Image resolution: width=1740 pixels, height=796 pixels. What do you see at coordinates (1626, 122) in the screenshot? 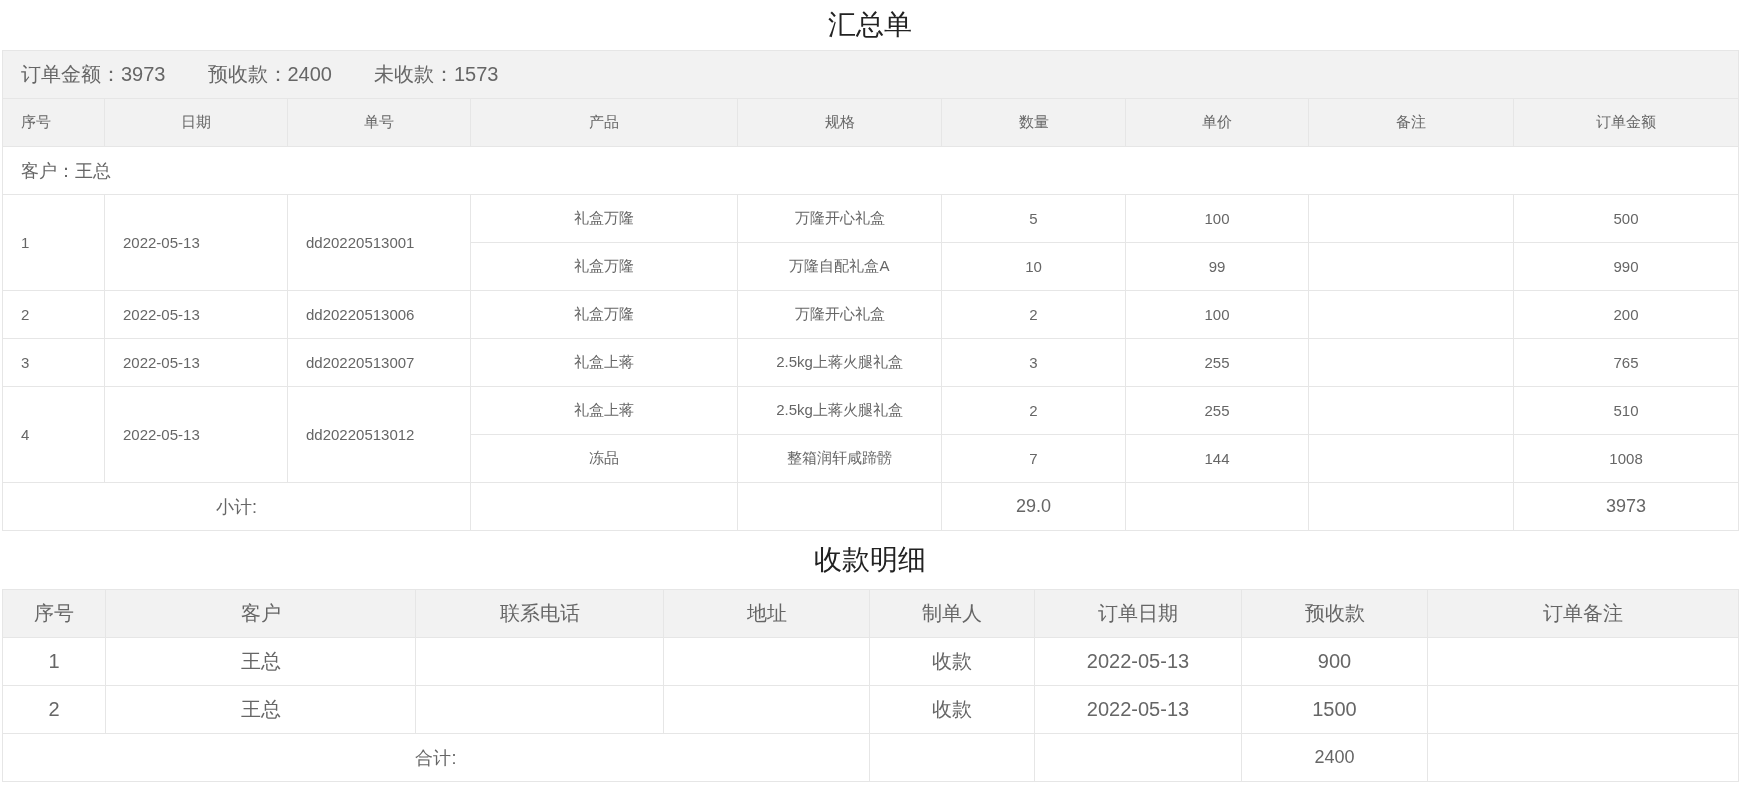
I see `column-header: 订单金额` at bounding box center [1626, 122].